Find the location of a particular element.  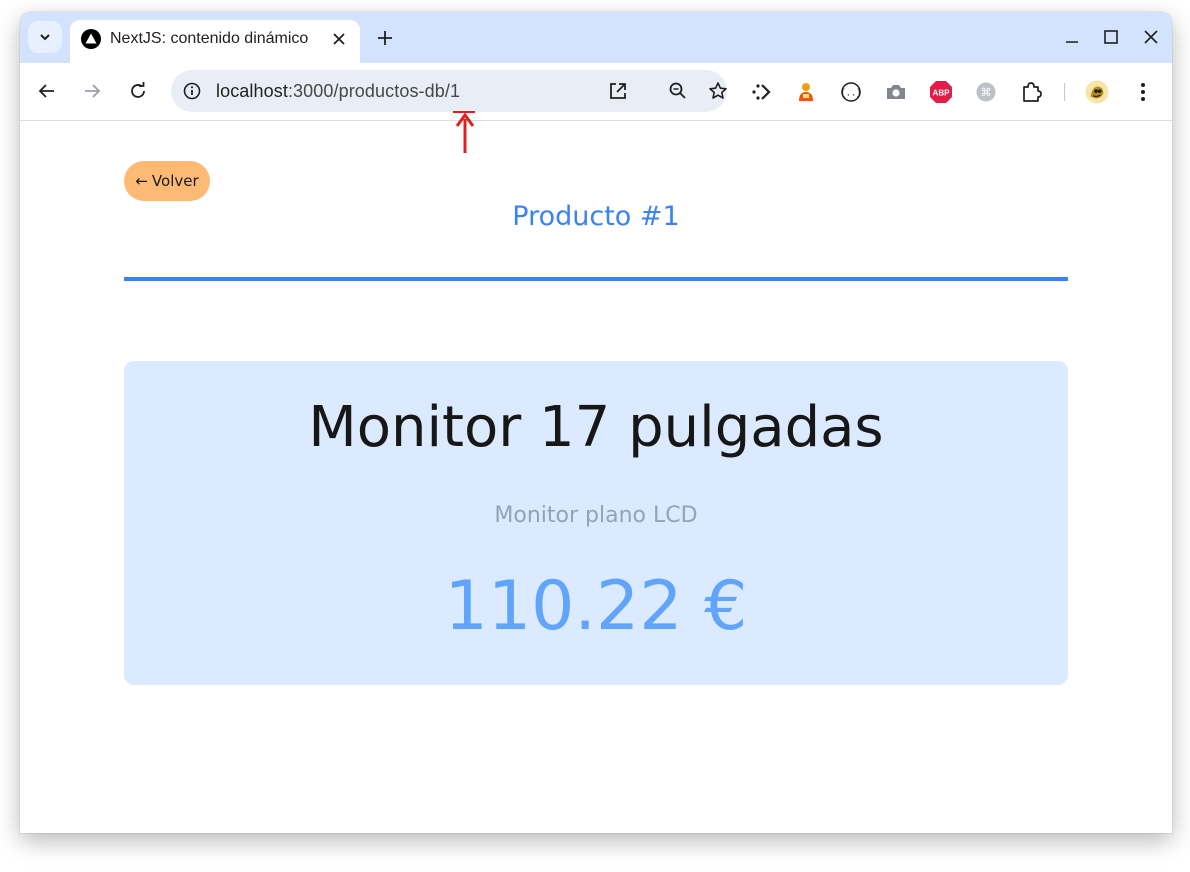

maximize-button is located at coordinates (1111, 37).